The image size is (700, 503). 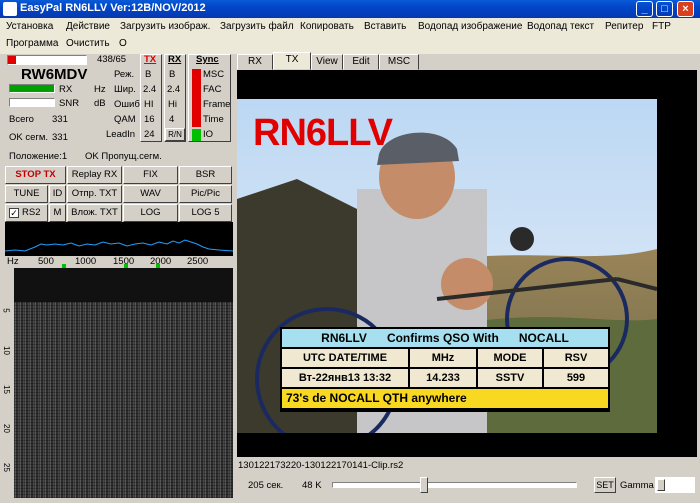 What do you see at coordinates (32, 88) in the screenshot?
I see `rx-level-bar` at bounding box center [32, 88].